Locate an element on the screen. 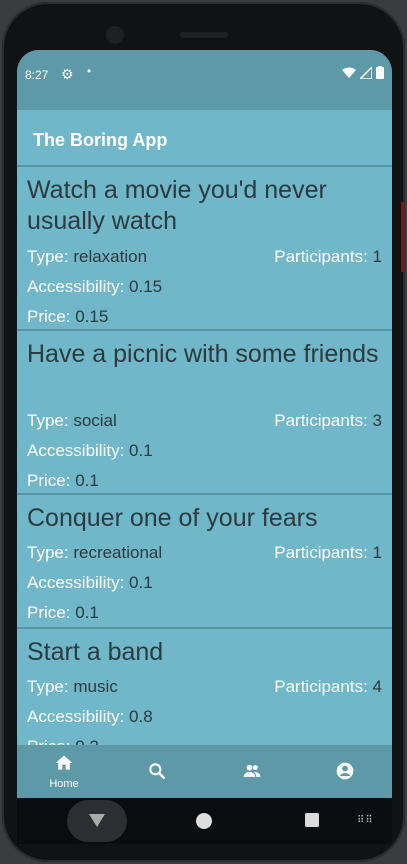  system-recents-button is located at coordinates (312, 820).